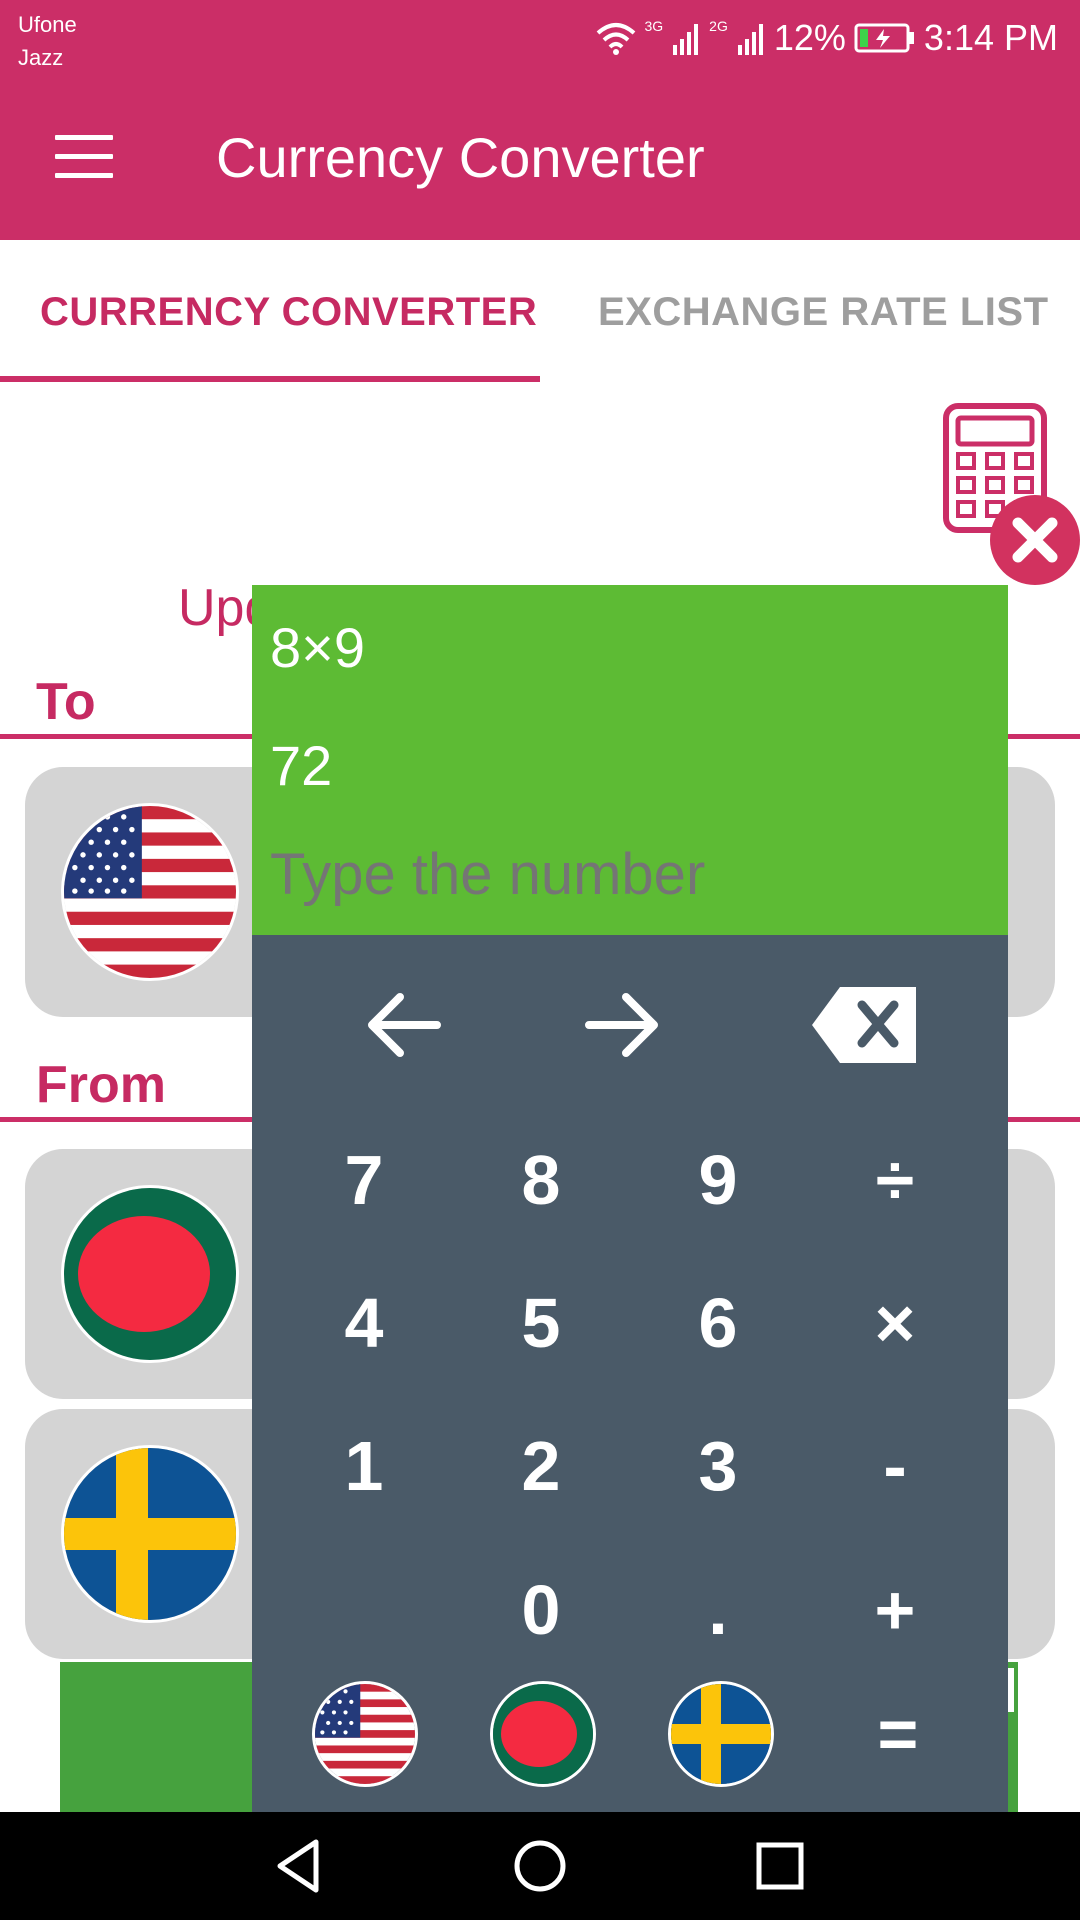 Image resolution: width=1080 pixels, height=1920 pixels. What do you see at coordinates (718, 1323) in the screenshot?
I see `key-6: 6` at bounding box center [718, 1323].